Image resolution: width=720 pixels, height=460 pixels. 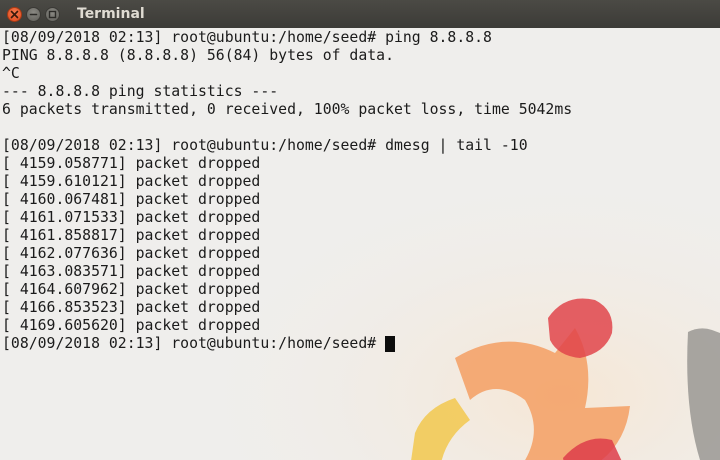 I want to click on output-line: [ 4159.610121] packet dropped, so click(x=131, y=181).